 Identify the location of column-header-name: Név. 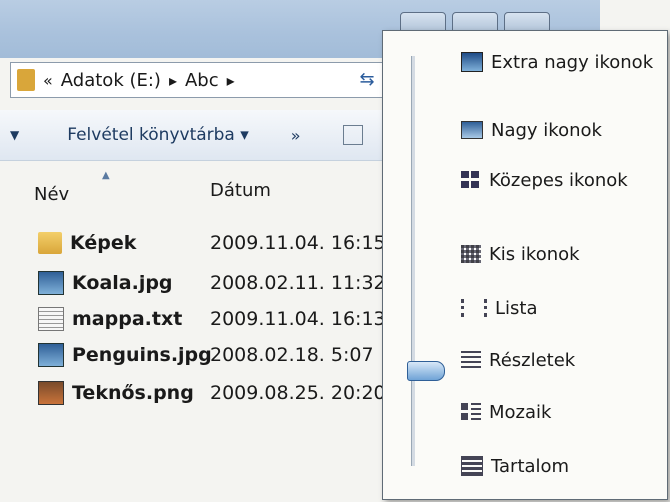
(51, 194).